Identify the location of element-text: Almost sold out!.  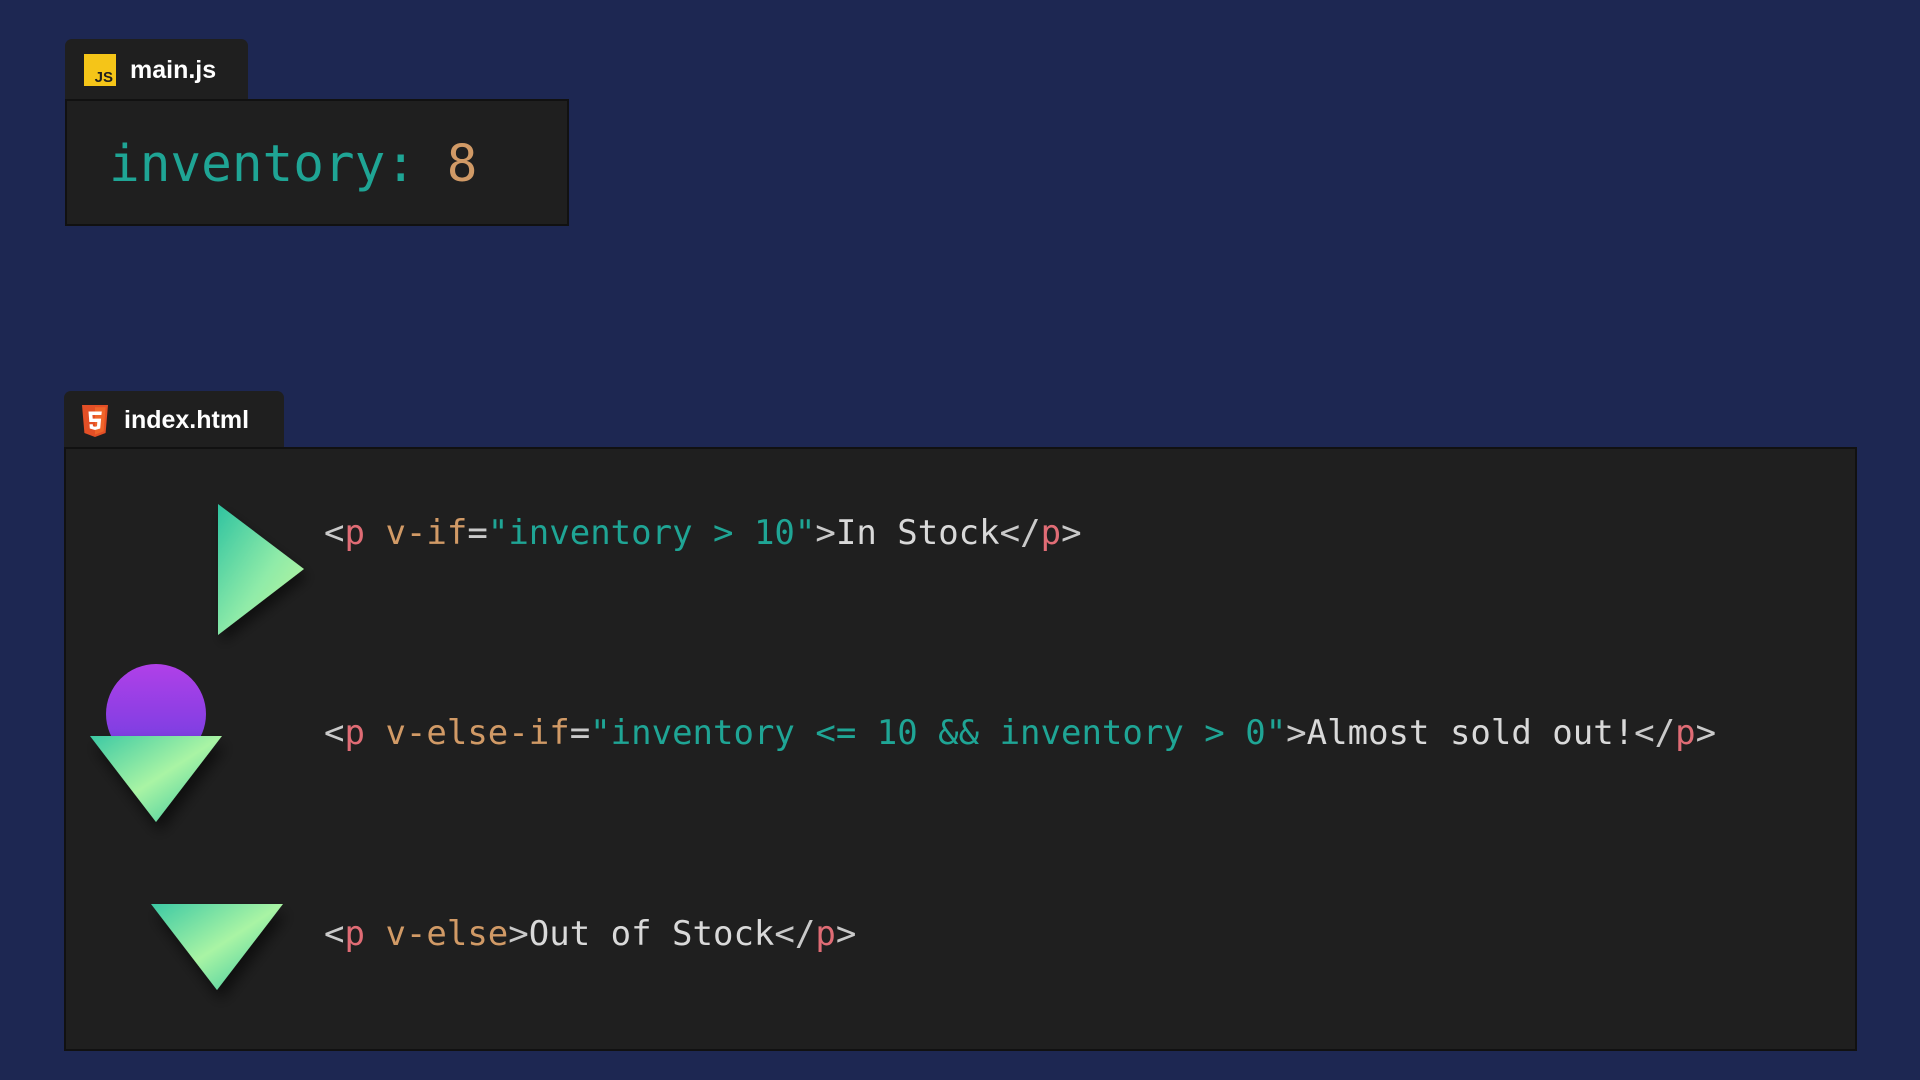
(1470, 733).